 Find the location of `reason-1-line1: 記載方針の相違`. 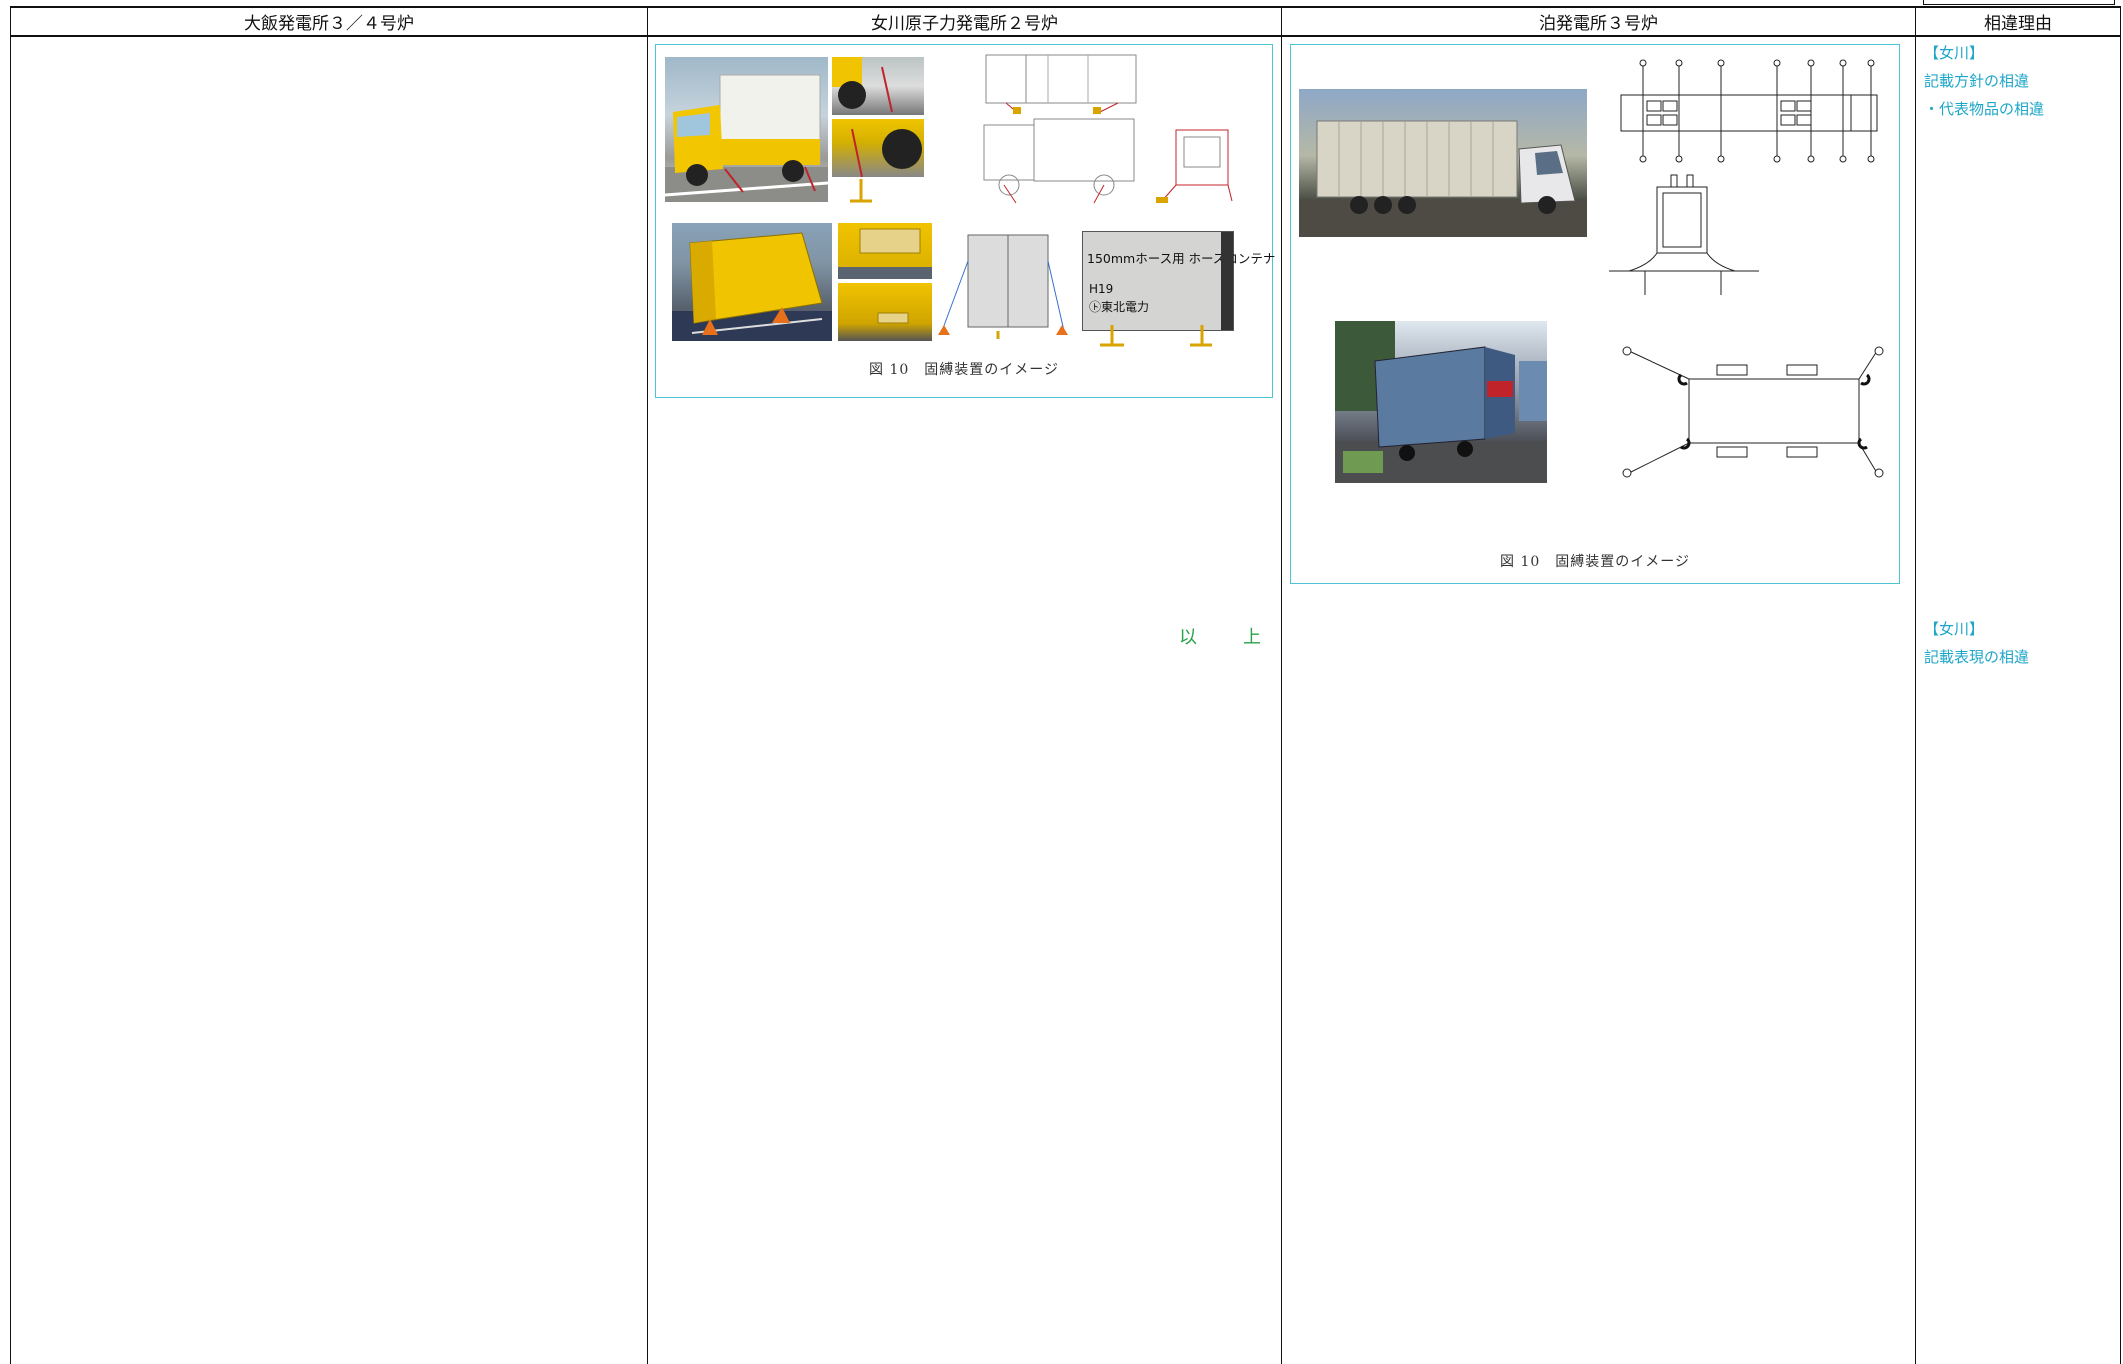

reason-1-line1: 記載方針の相違 is located at coordinates (1977, 81).